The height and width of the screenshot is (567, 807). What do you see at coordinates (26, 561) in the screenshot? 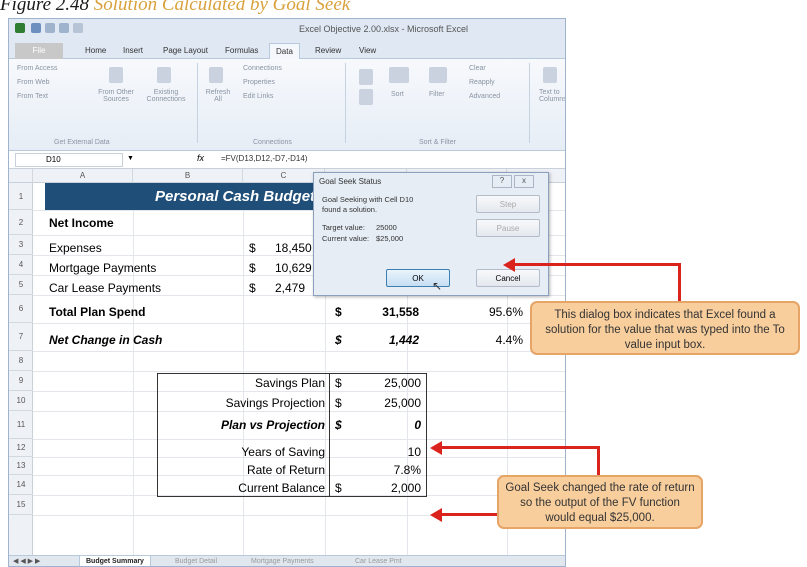
I see `sheet-nav-arrows-icon: ◀ ◀ ▶ ▶` at bounding box center [26, 561].